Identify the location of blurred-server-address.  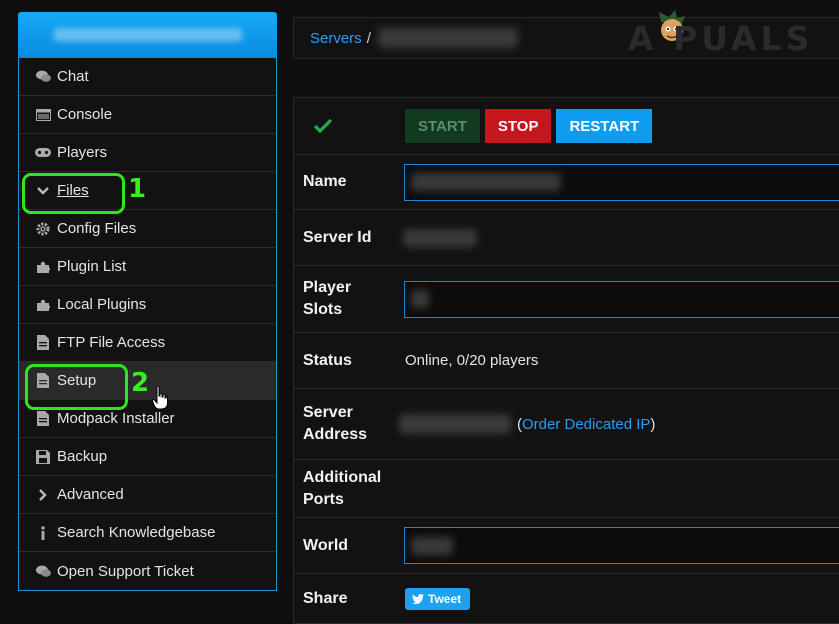
(455, 424).